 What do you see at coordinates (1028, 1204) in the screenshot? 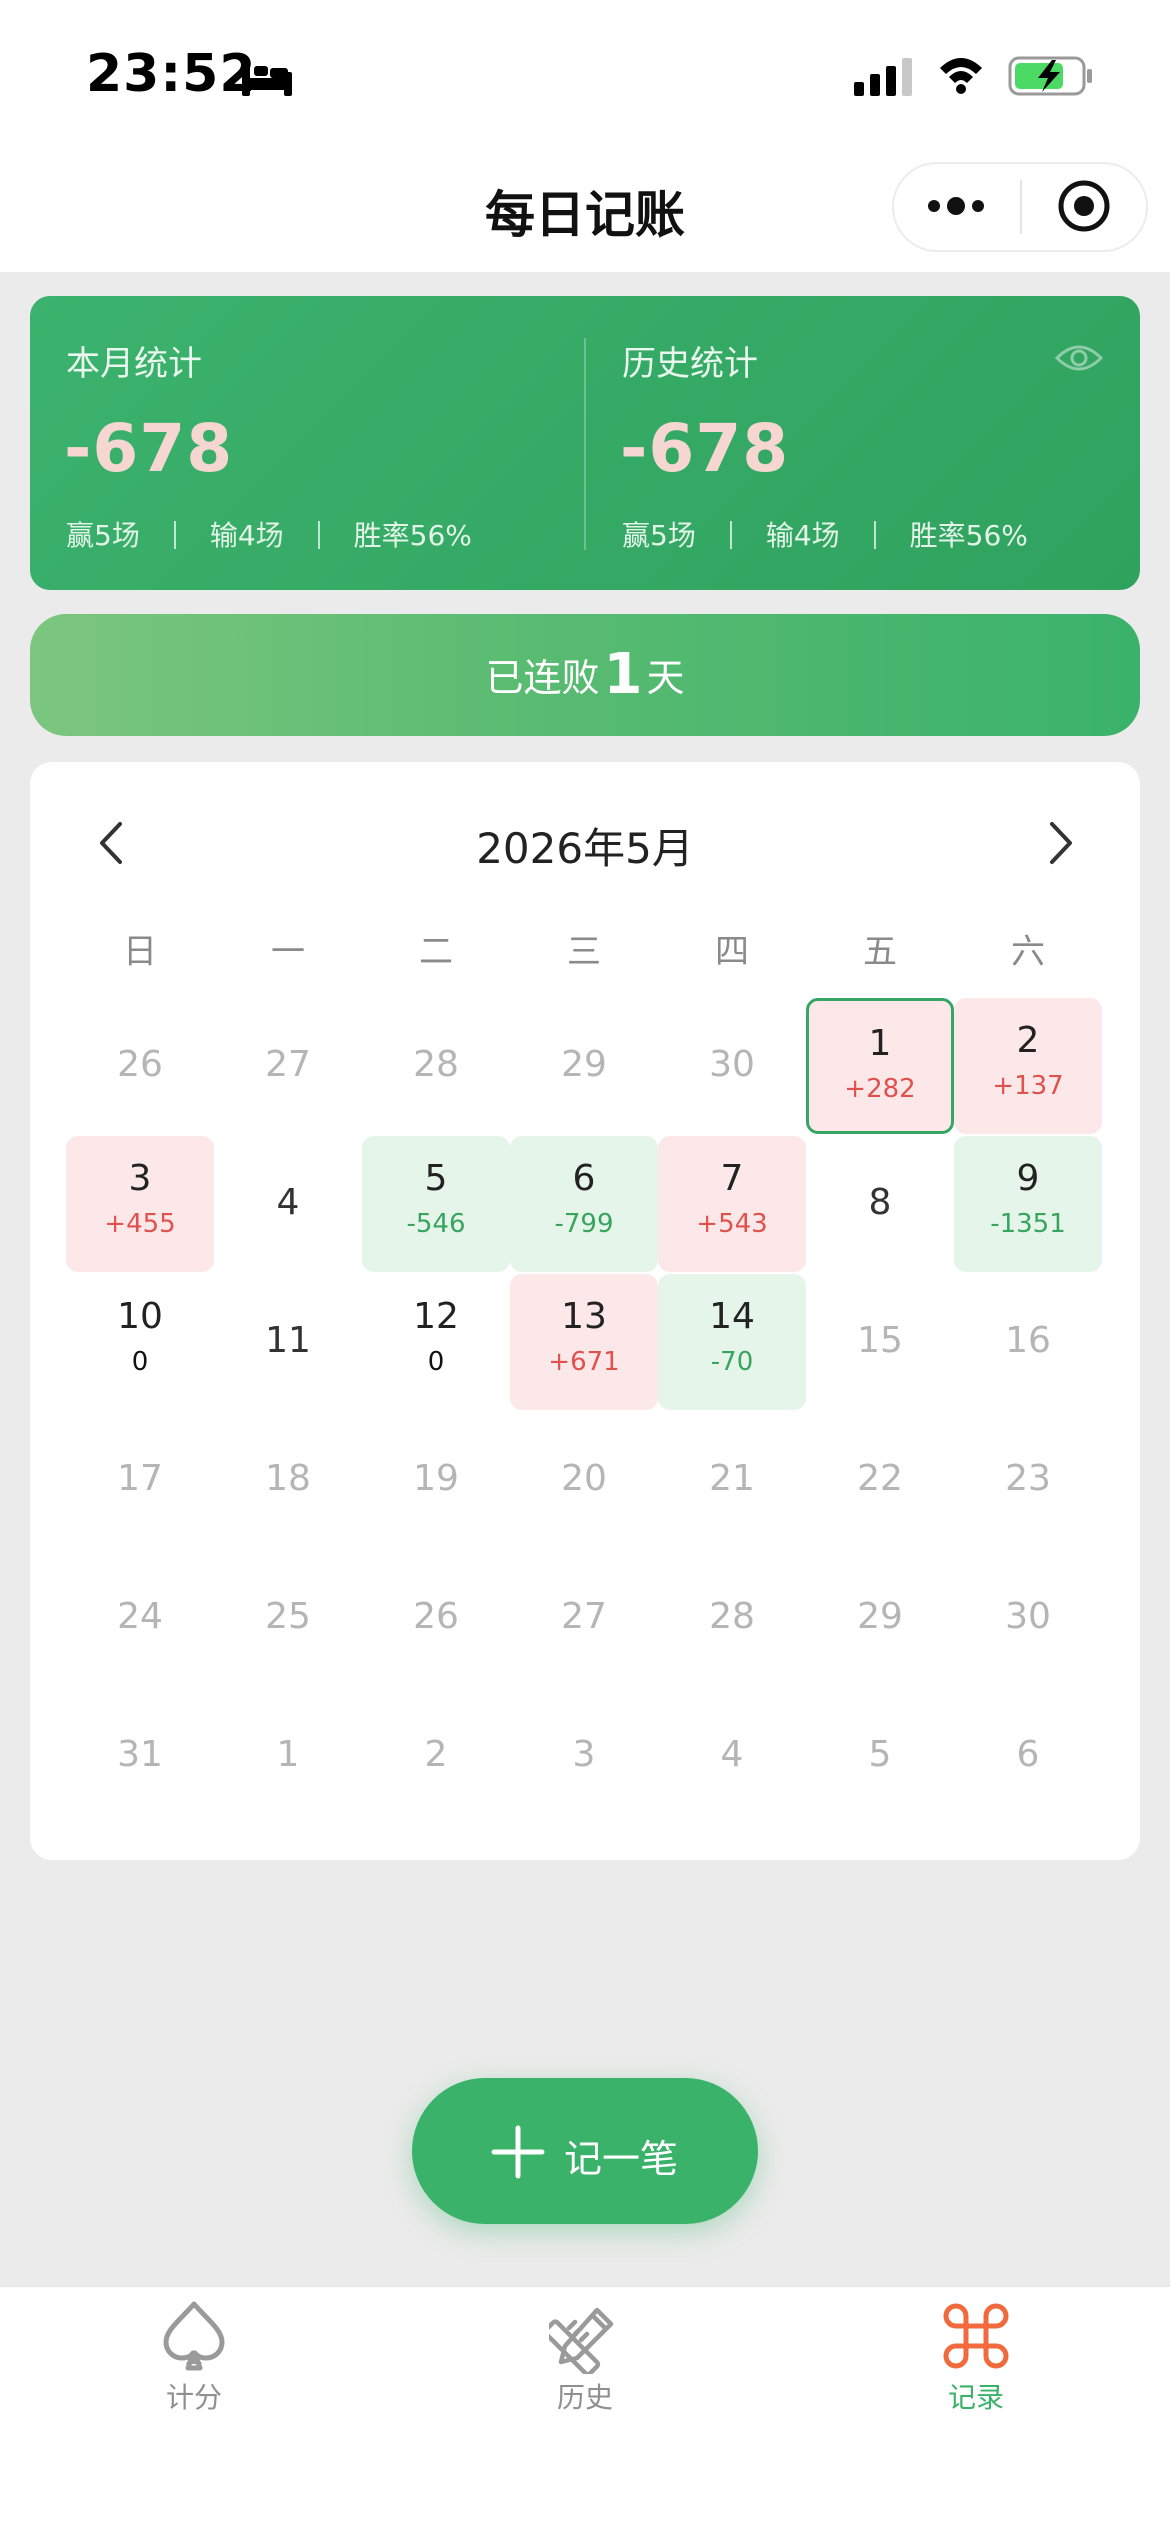
I see `calendar-day: 9 -1351` at bounding box center [1028, 1204].